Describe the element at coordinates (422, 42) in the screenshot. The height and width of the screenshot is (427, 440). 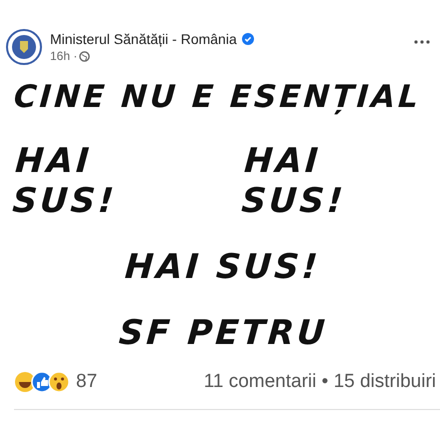
I see `more-options-icon` at that location.